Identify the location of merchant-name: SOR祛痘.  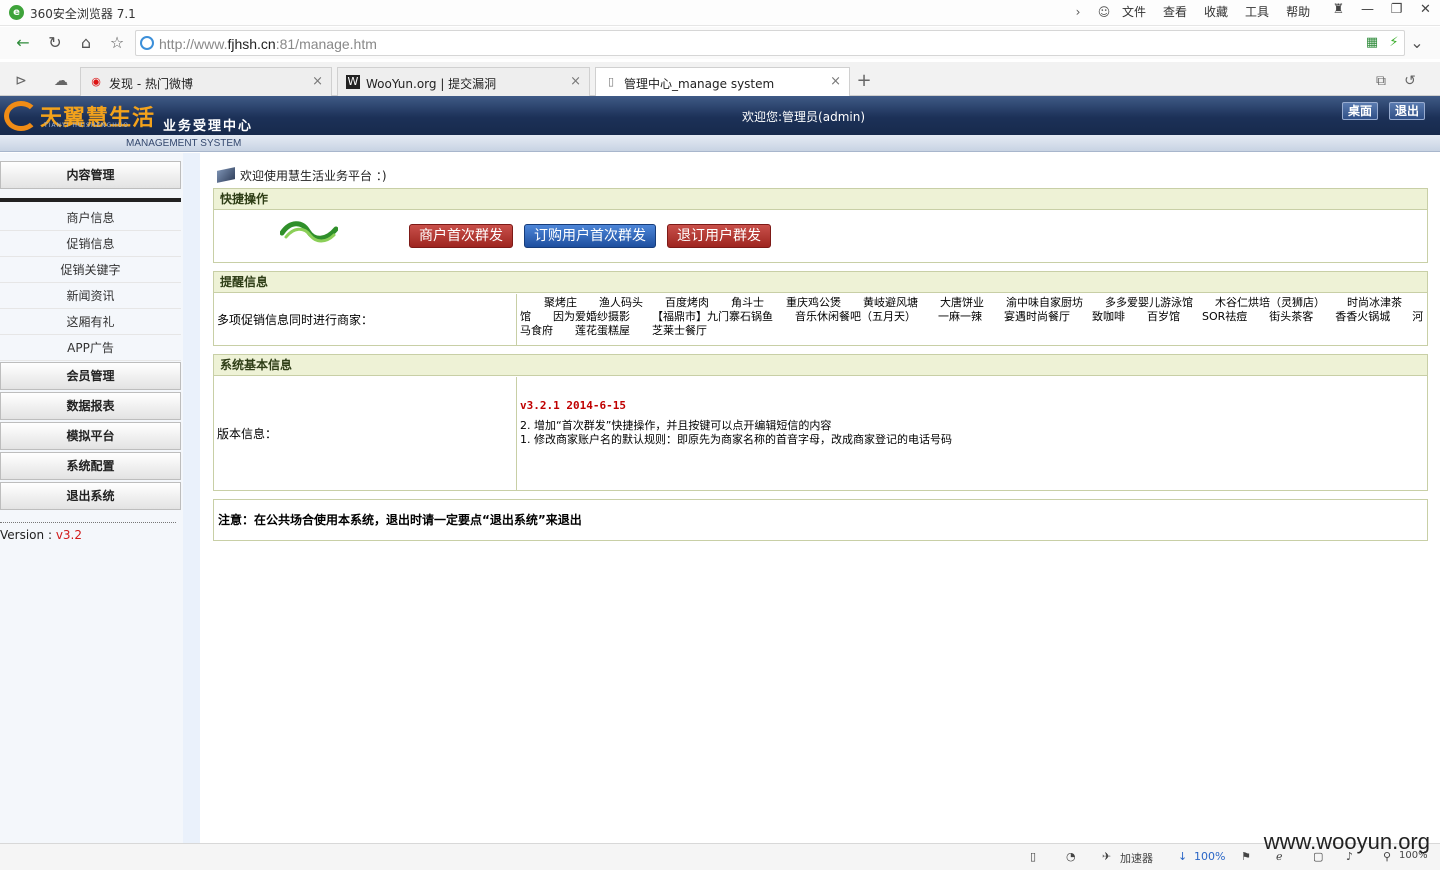
(1225, 316).